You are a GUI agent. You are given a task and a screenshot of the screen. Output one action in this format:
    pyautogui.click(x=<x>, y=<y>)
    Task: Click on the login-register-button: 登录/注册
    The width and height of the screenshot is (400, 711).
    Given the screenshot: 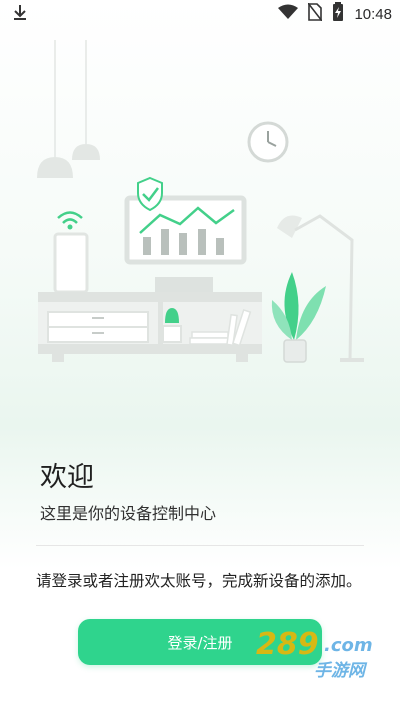 What is the action you would take?
    pyautogui.click(x=200, y=642)
    